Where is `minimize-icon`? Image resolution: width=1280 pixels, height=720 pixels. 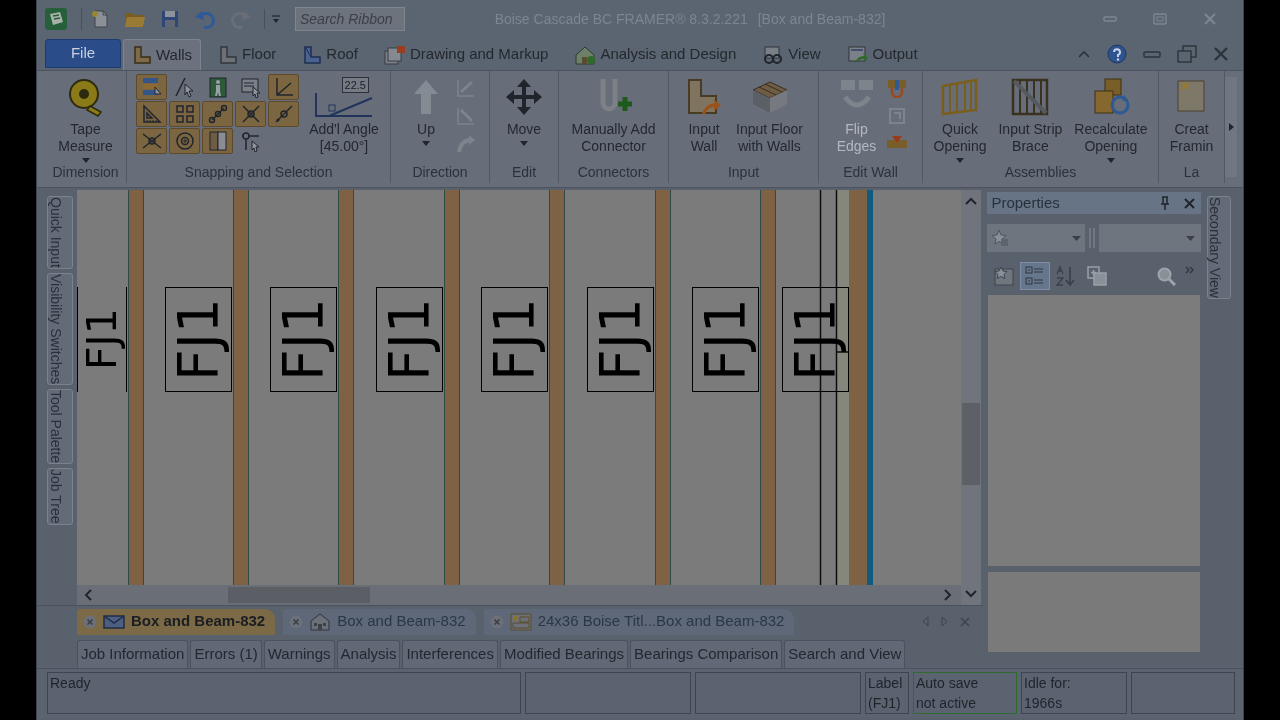 minimize-icon is located at coordinates (1110, 19).